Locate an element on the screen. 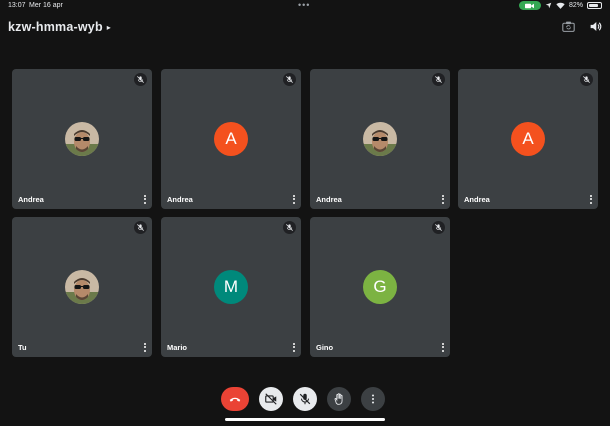  switch-camera-button is located at coordinates (568, 26).